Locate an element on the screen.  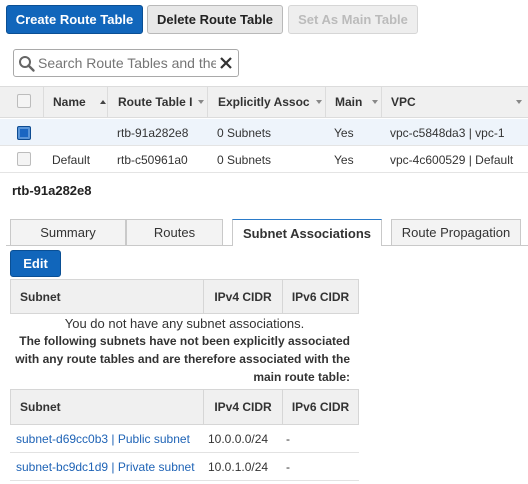
unassociated-note-line3: main route table: is located at coordinates (301, 377).